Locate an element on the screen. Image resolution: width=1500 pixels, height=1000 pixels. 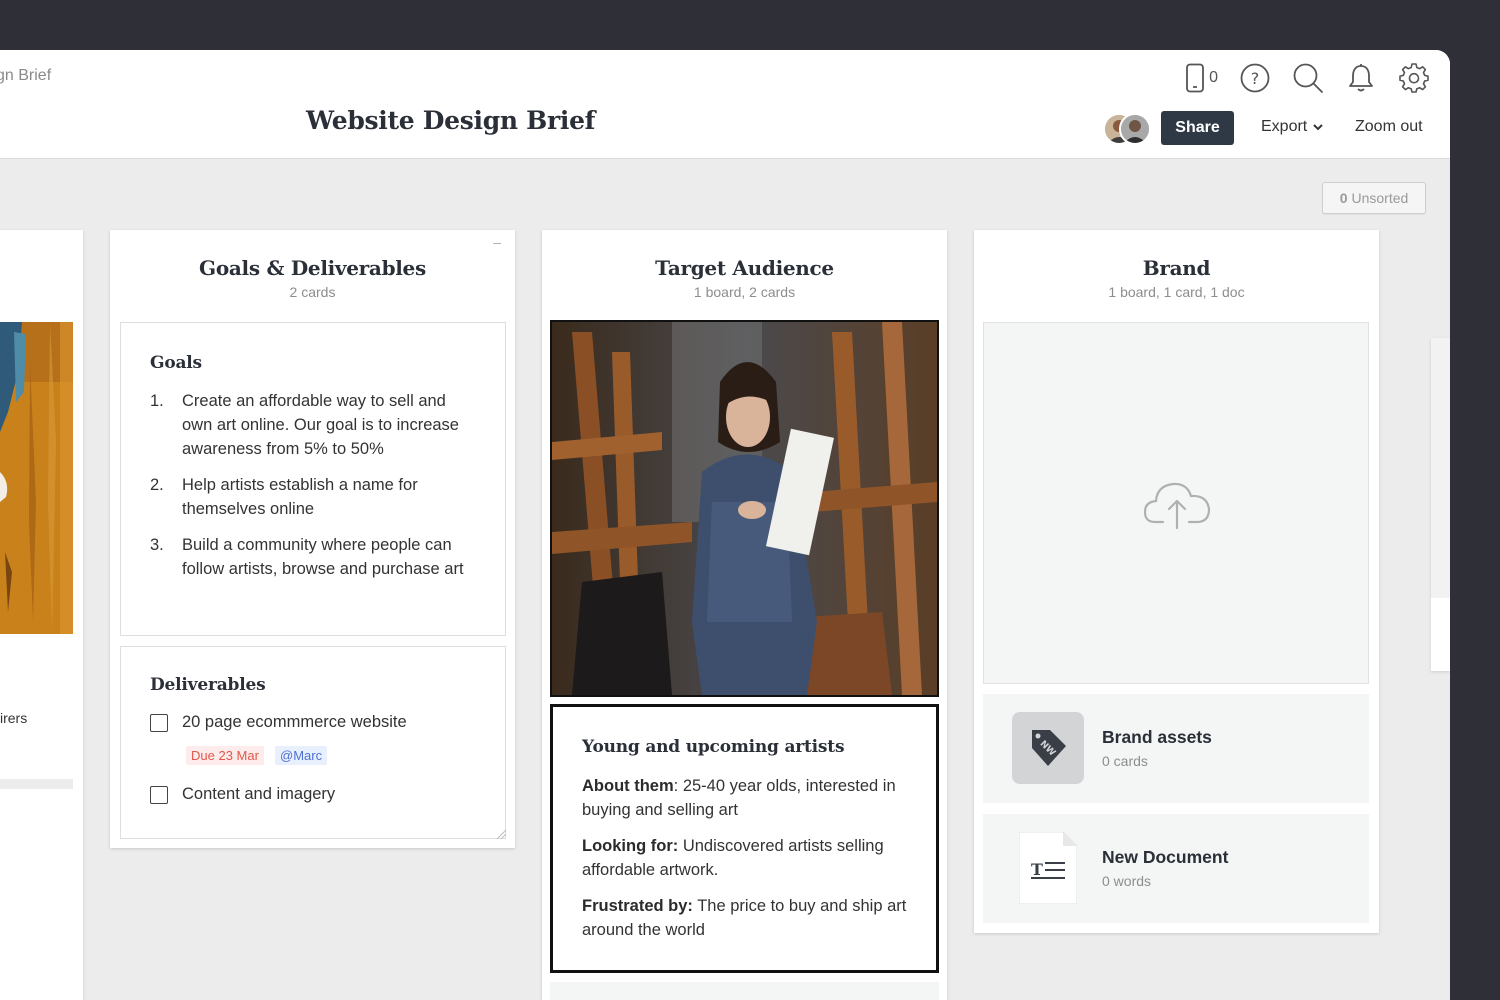
device-button: 0 is located at coordinates (1201, 78).